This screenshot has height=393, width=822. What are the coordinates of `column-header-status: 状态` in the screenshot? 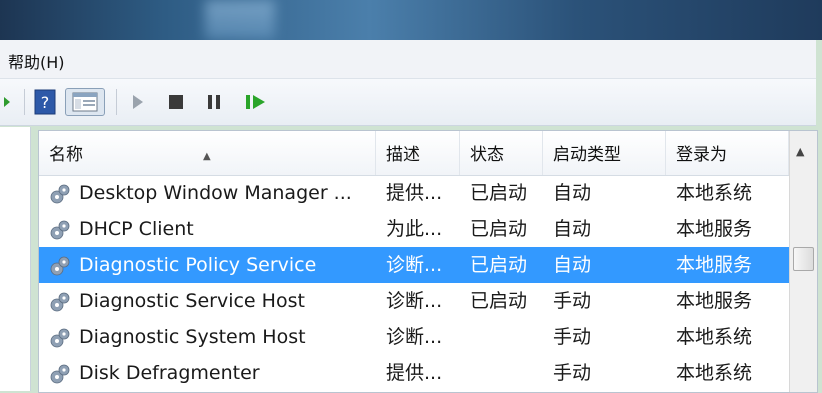 It's located at (501, 153).